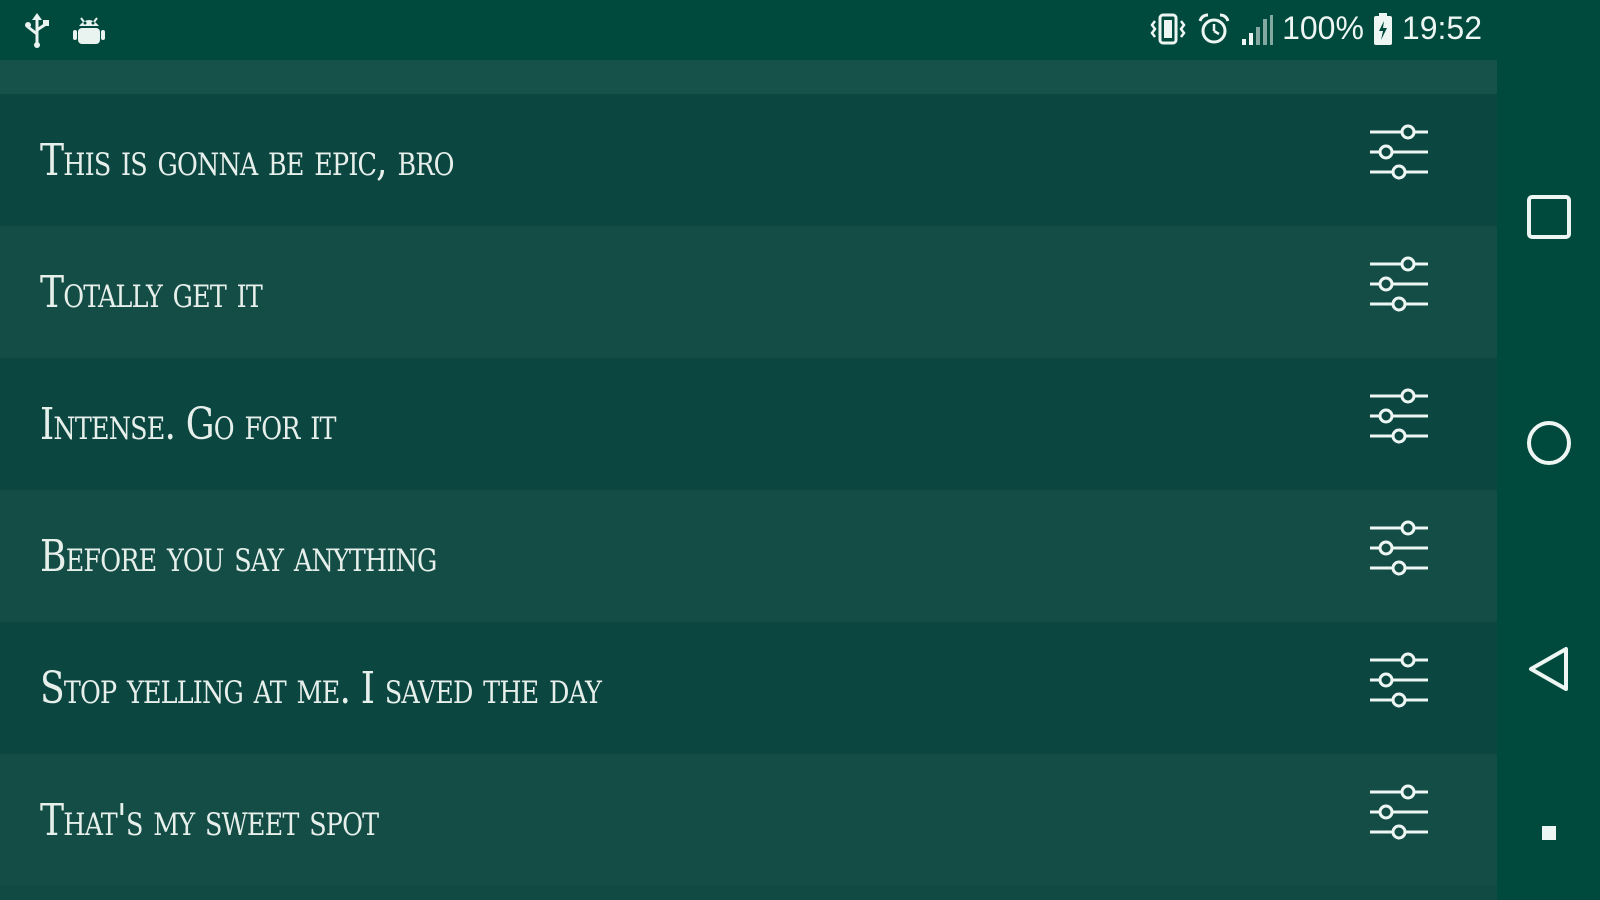 This screenshot has height=900, width=1600. I want to click on list-item-label: Intense. Go for it, so click(188, 424).